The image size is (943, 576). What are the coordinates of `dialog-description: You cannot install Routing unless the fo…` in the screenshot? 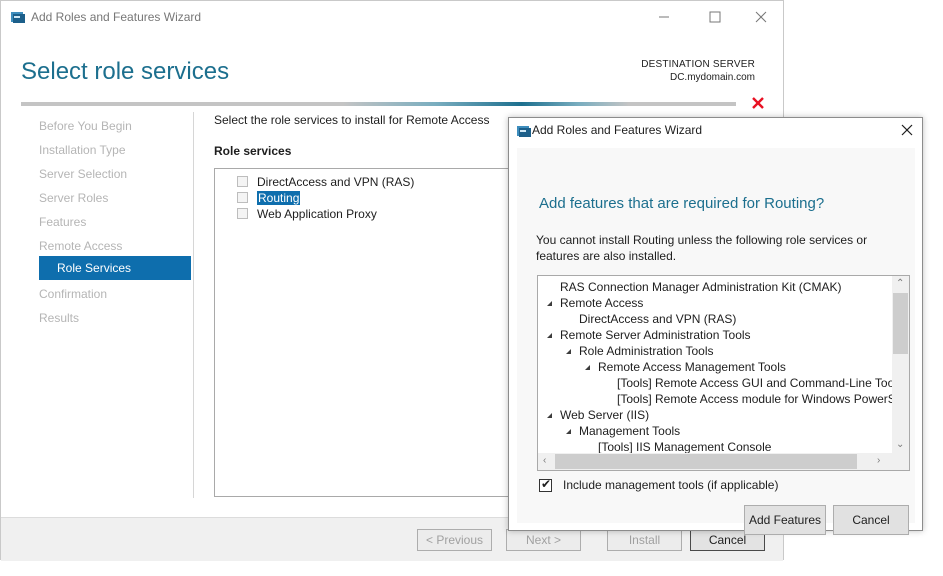 It's located at (702, 248).